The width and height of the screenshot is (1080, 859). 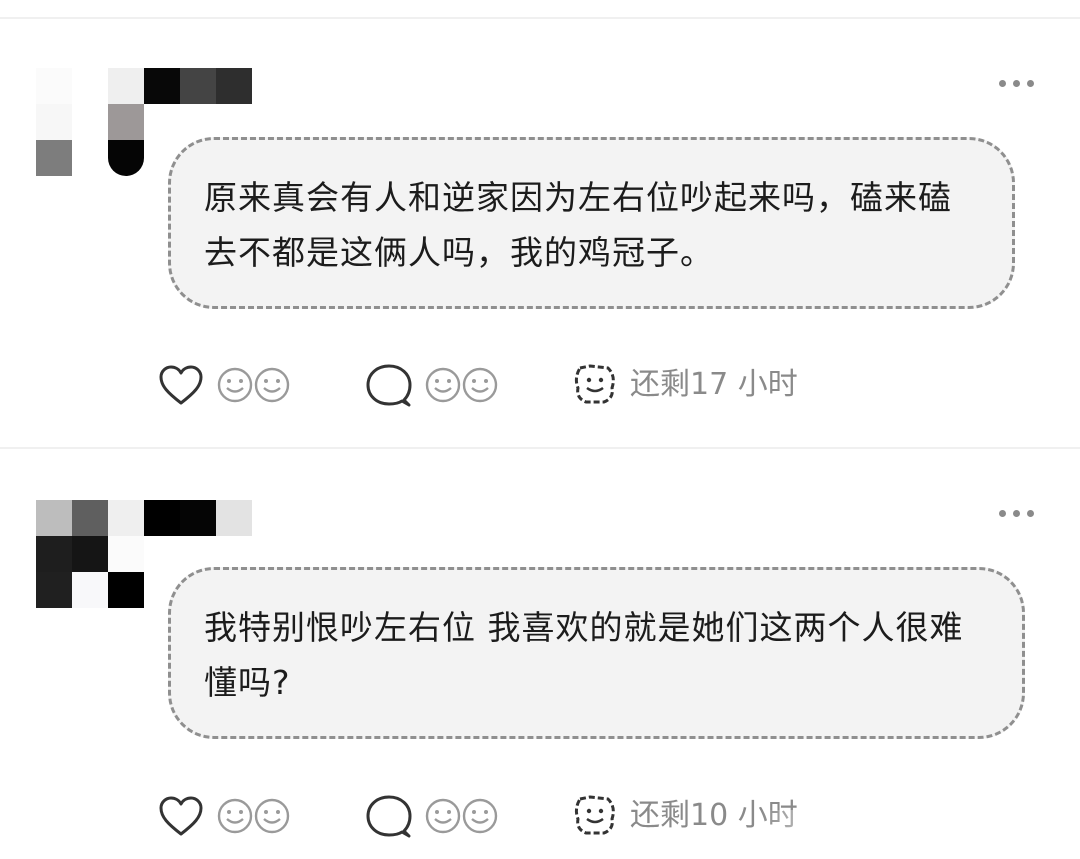 I want to click on watermark-fade, so click(x=920, y=834).